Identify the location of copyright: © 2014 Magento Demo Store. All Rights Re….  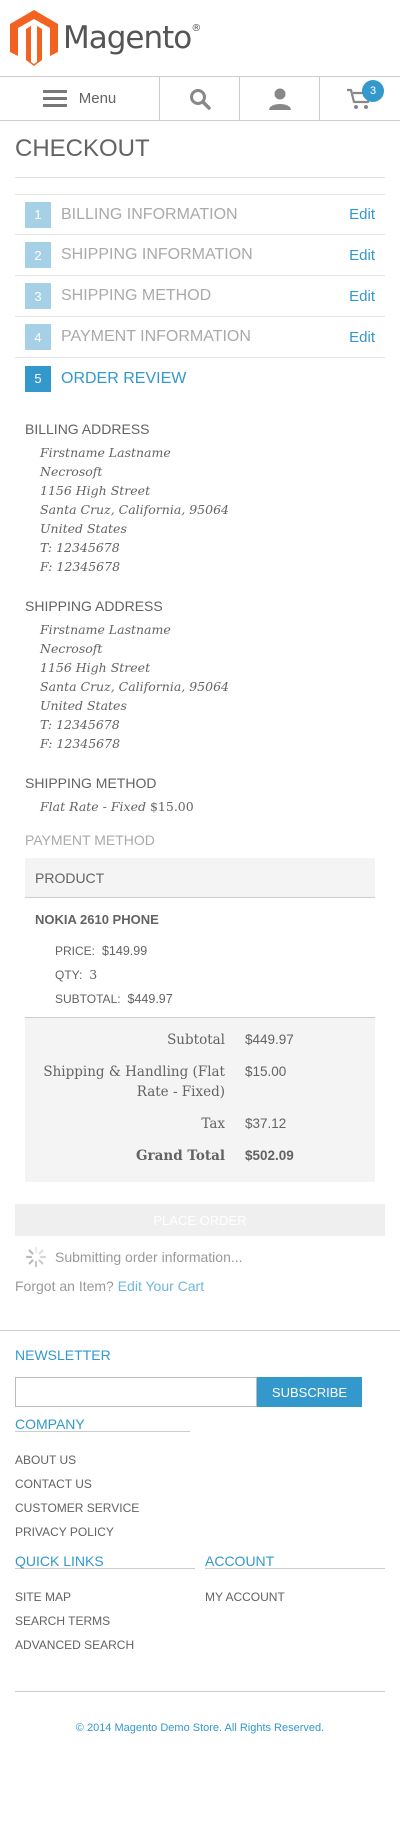
(200, 1728).